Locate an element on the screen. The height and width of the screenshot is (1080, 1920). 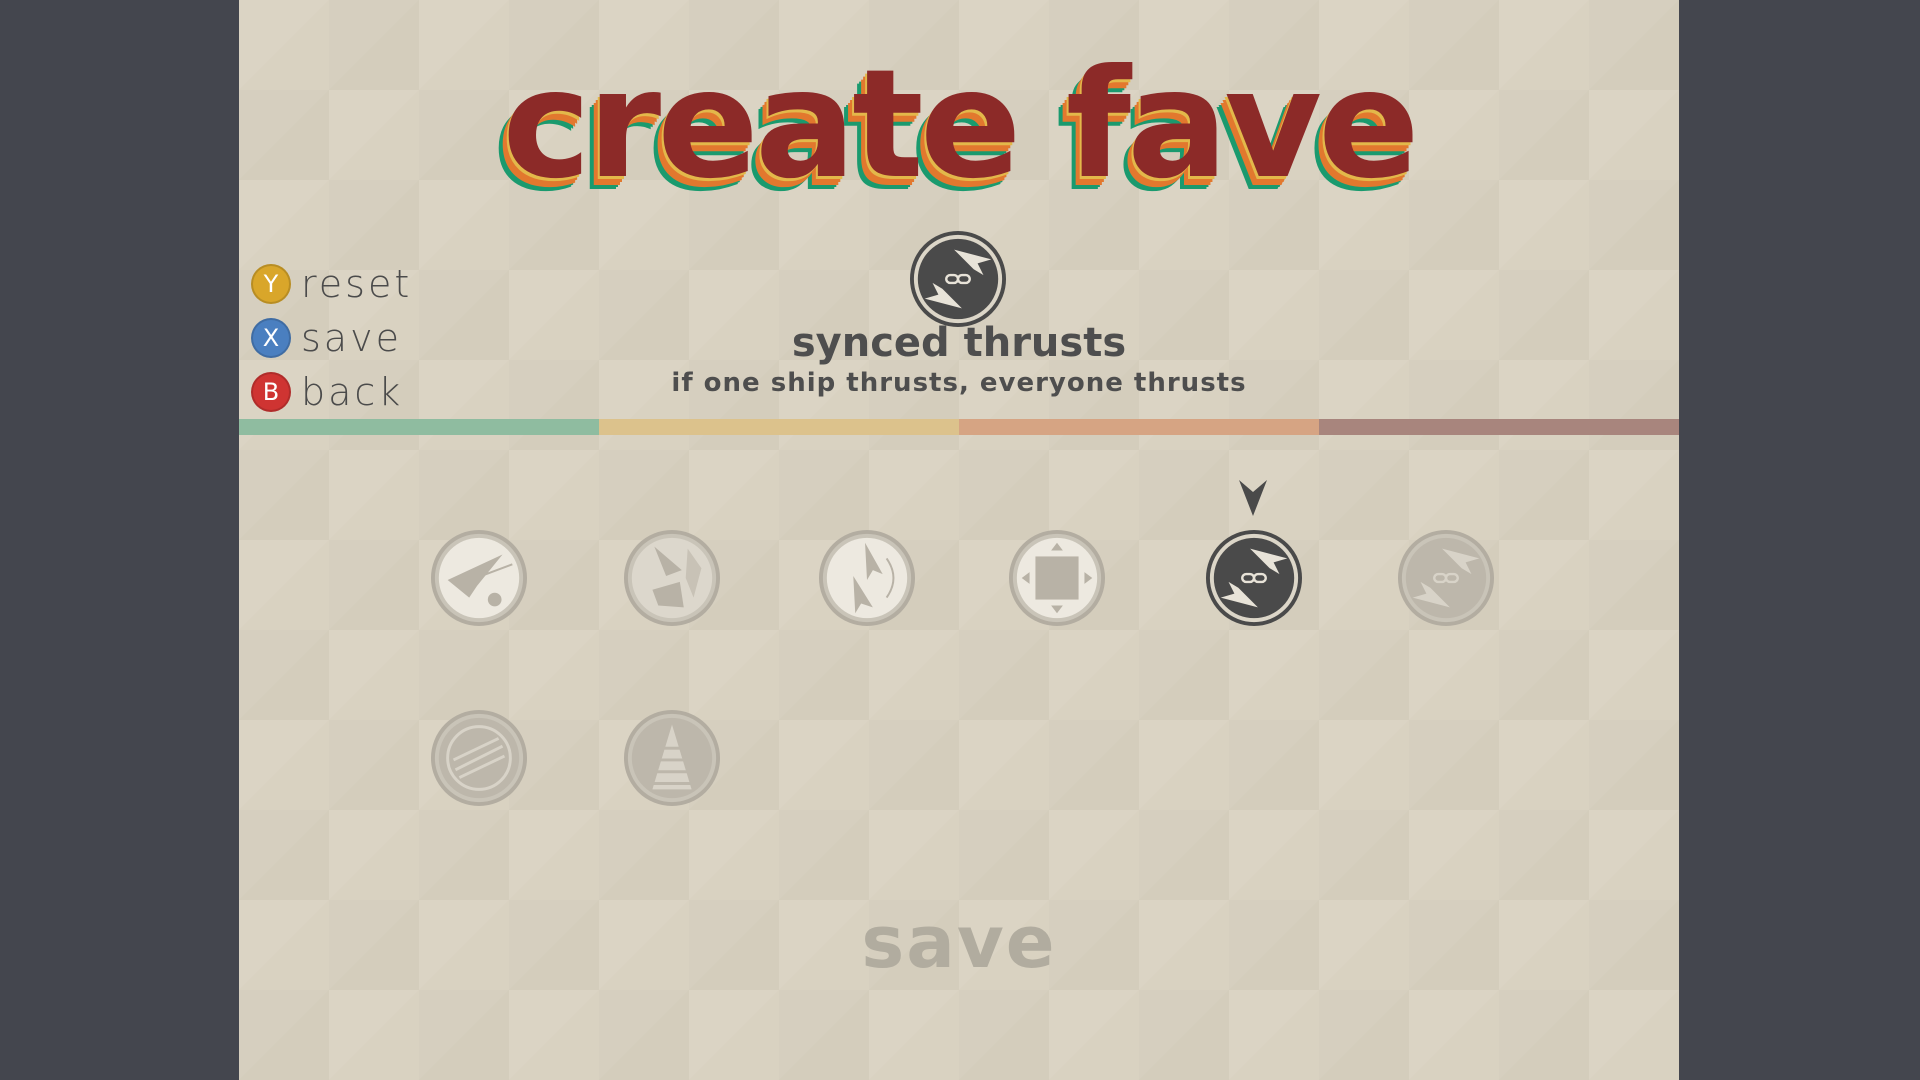
legend-reset: Y reset is located at coordinates (331, 284).